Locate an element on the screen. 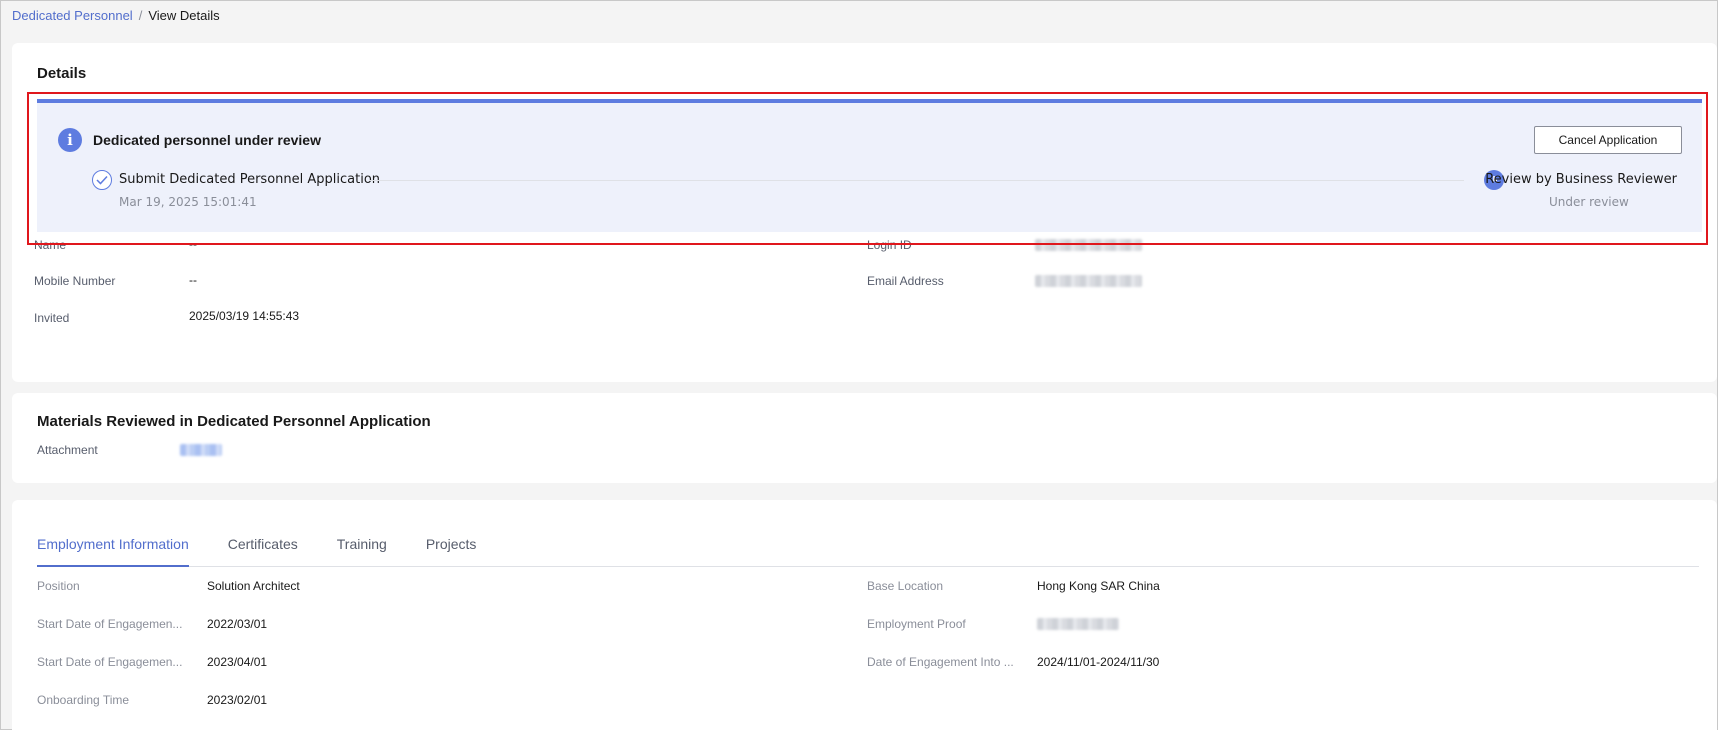 Image resolution: width=1718 pixels, height=730 pixels. breadcrumb-current: View Details is located at coordinates (184, 15).